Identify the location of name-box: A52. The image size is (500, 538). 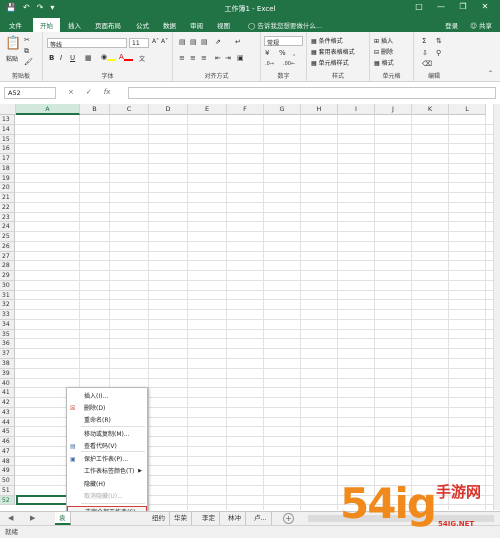
(30, 93).